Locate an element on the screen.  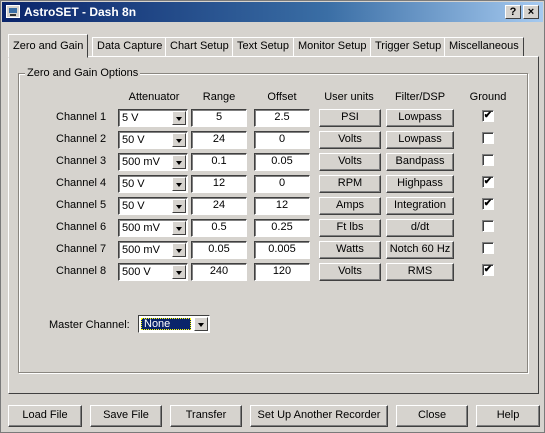
attenuator-select: 5 V is located at coordinates (153, 118).